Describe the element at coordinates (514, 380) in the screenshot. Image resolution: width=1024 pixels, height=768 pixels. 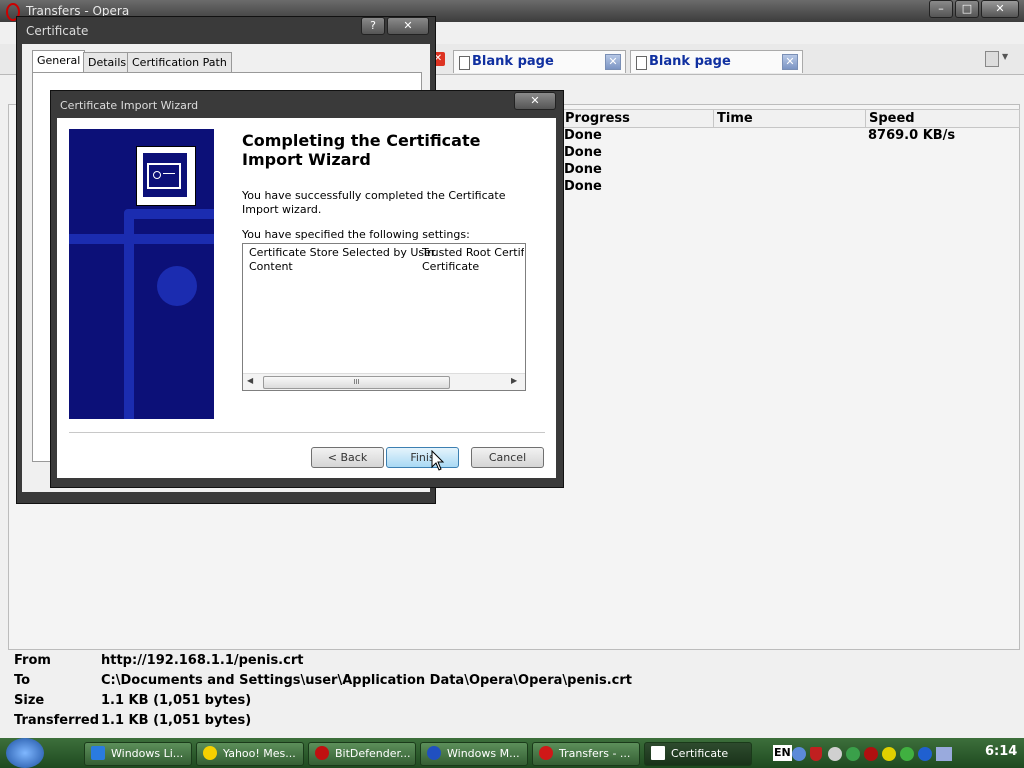
I see `scroll-right-icon: ▶` at that location.